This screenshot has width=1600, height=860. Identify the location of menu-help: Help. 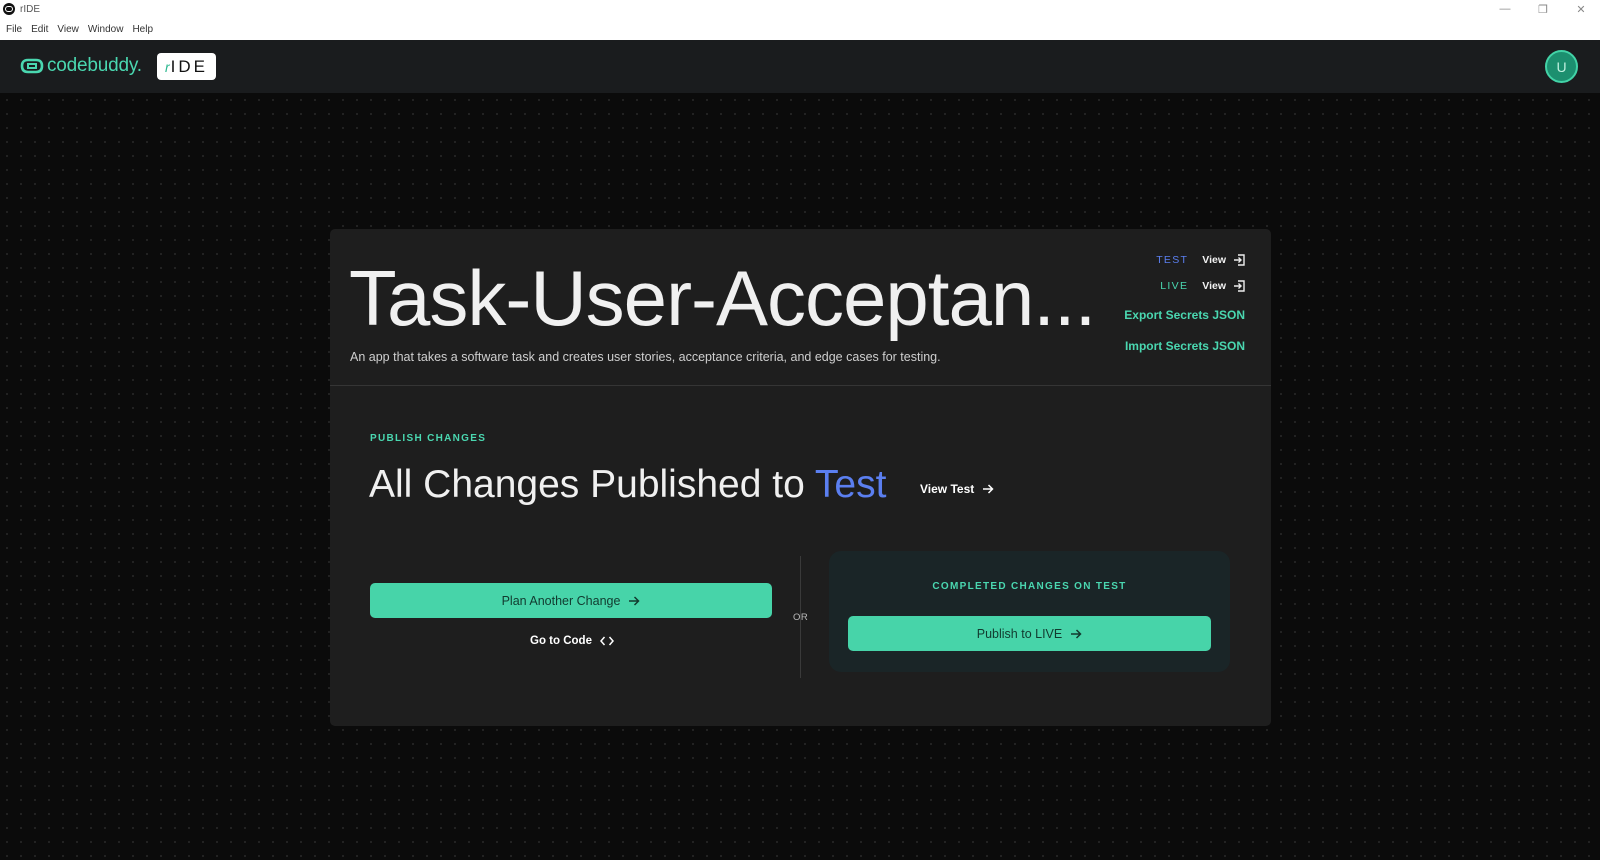
(142, 29).